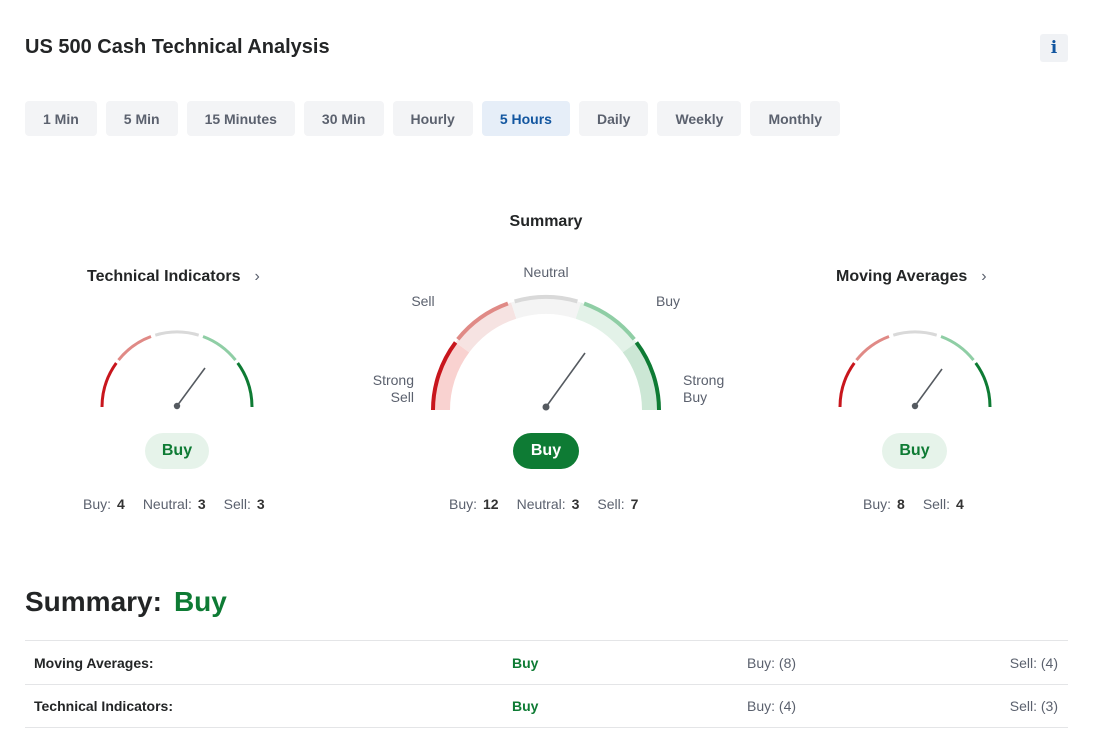 Image resolution: width=1100 pixels, height=739 pixels. I want to click on tab-5-hours: 5 Hours, so click(525, 118).